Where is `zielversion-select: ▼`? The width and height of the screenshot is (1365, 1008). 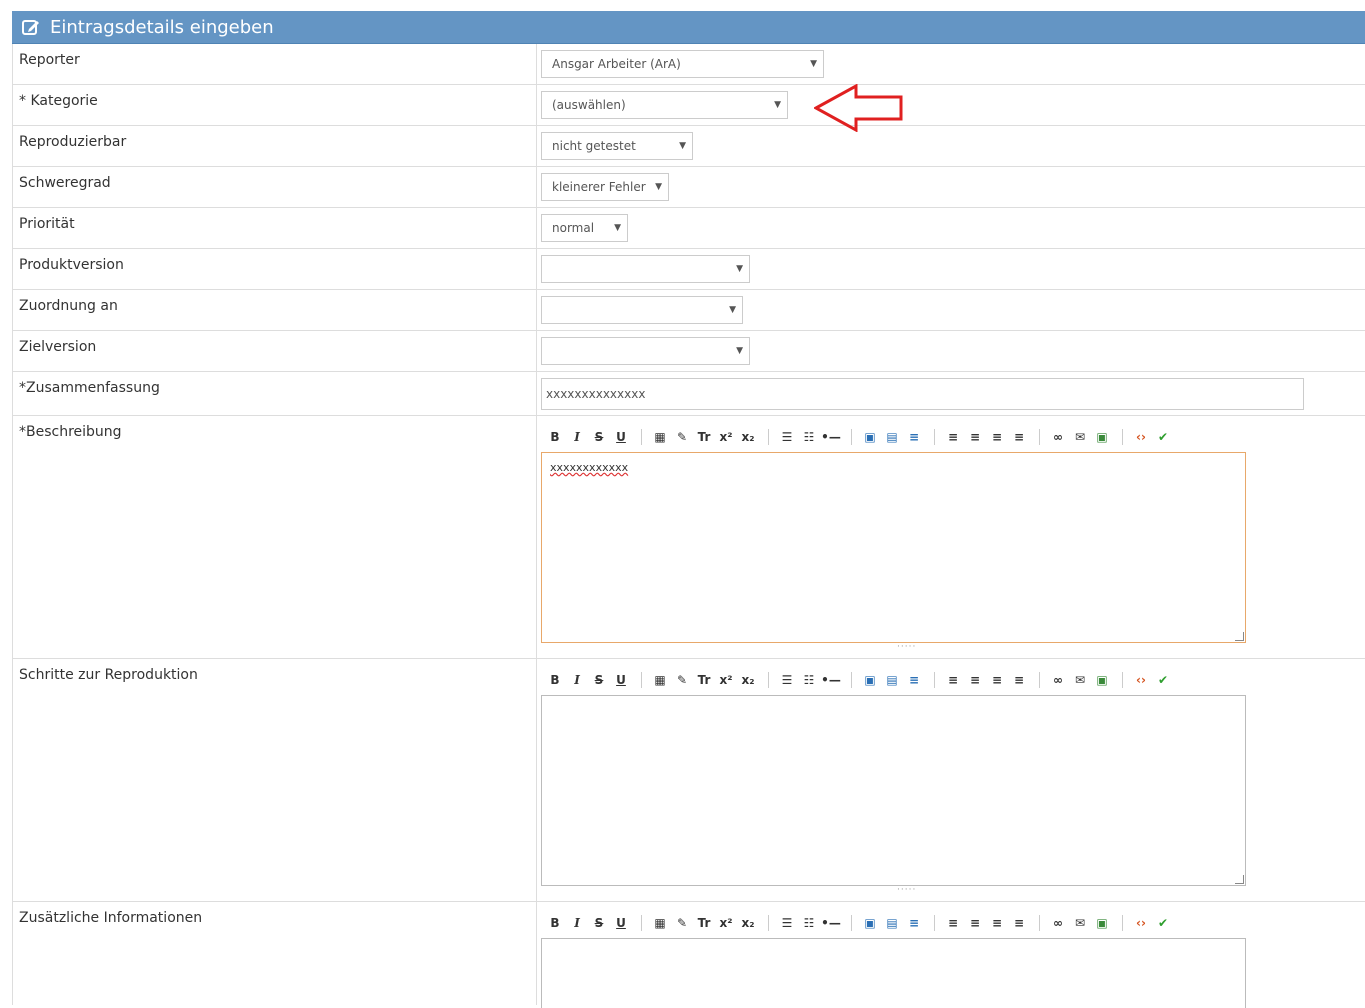 zielversion-select: ▼ is located at coordinates (645, 351).